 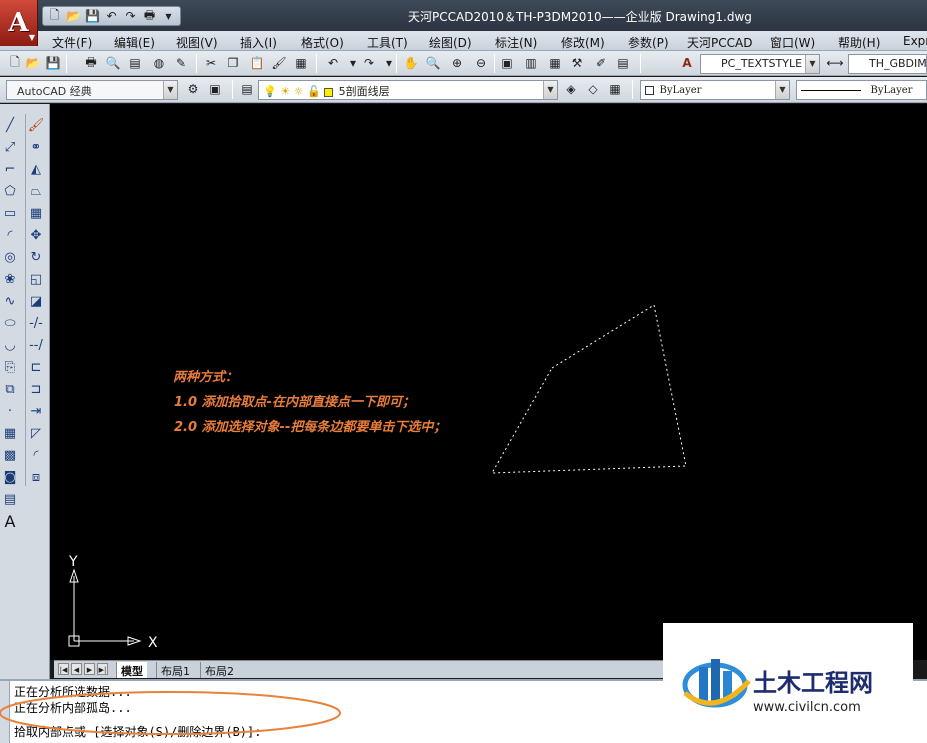 What do you see at coordinates (36, 191) in the screenshot?
I see `offset-icon: ⏢` at bounding box center [36, 191].